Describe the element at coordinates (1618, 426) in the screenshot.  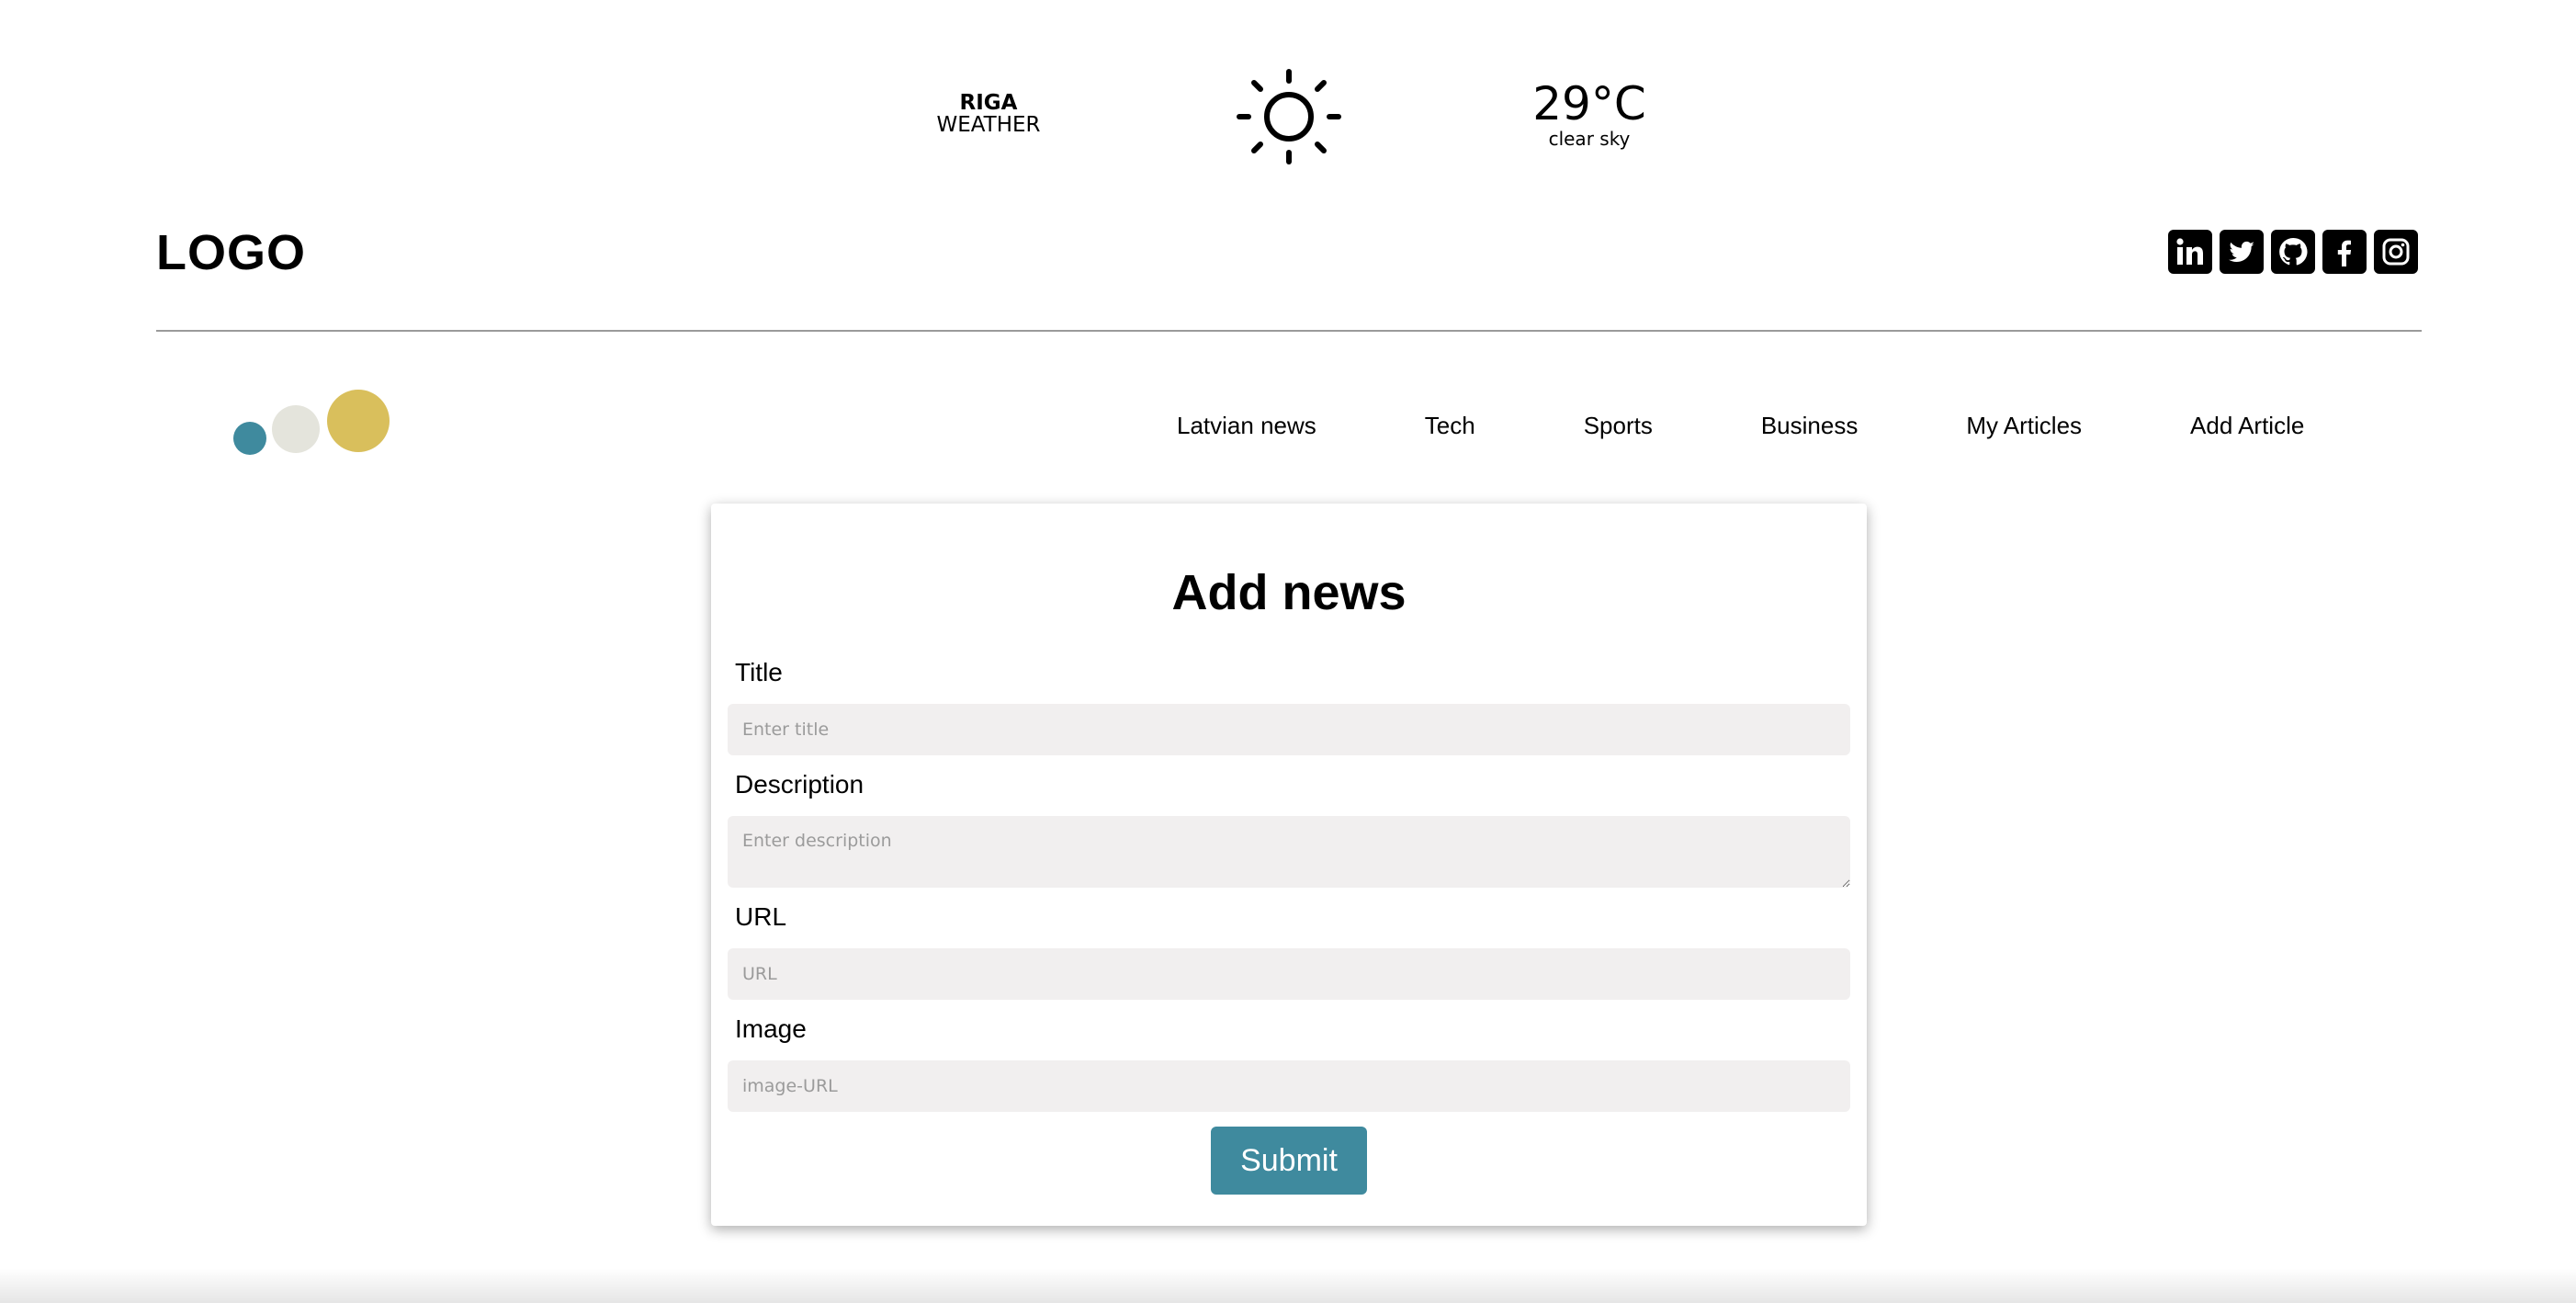
I see `nav-item-sports: Sports` at that location.